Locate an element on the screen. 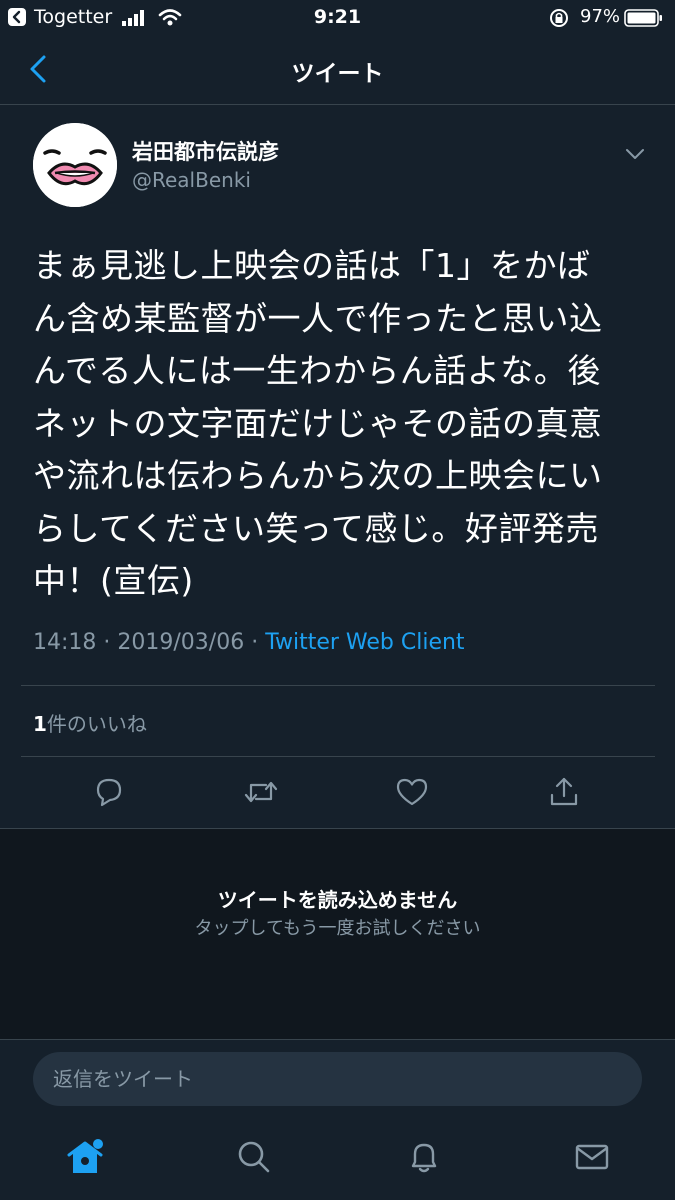 The image size is (675, 1200). rotation-lock-icon is located at coordinates (559, 20).